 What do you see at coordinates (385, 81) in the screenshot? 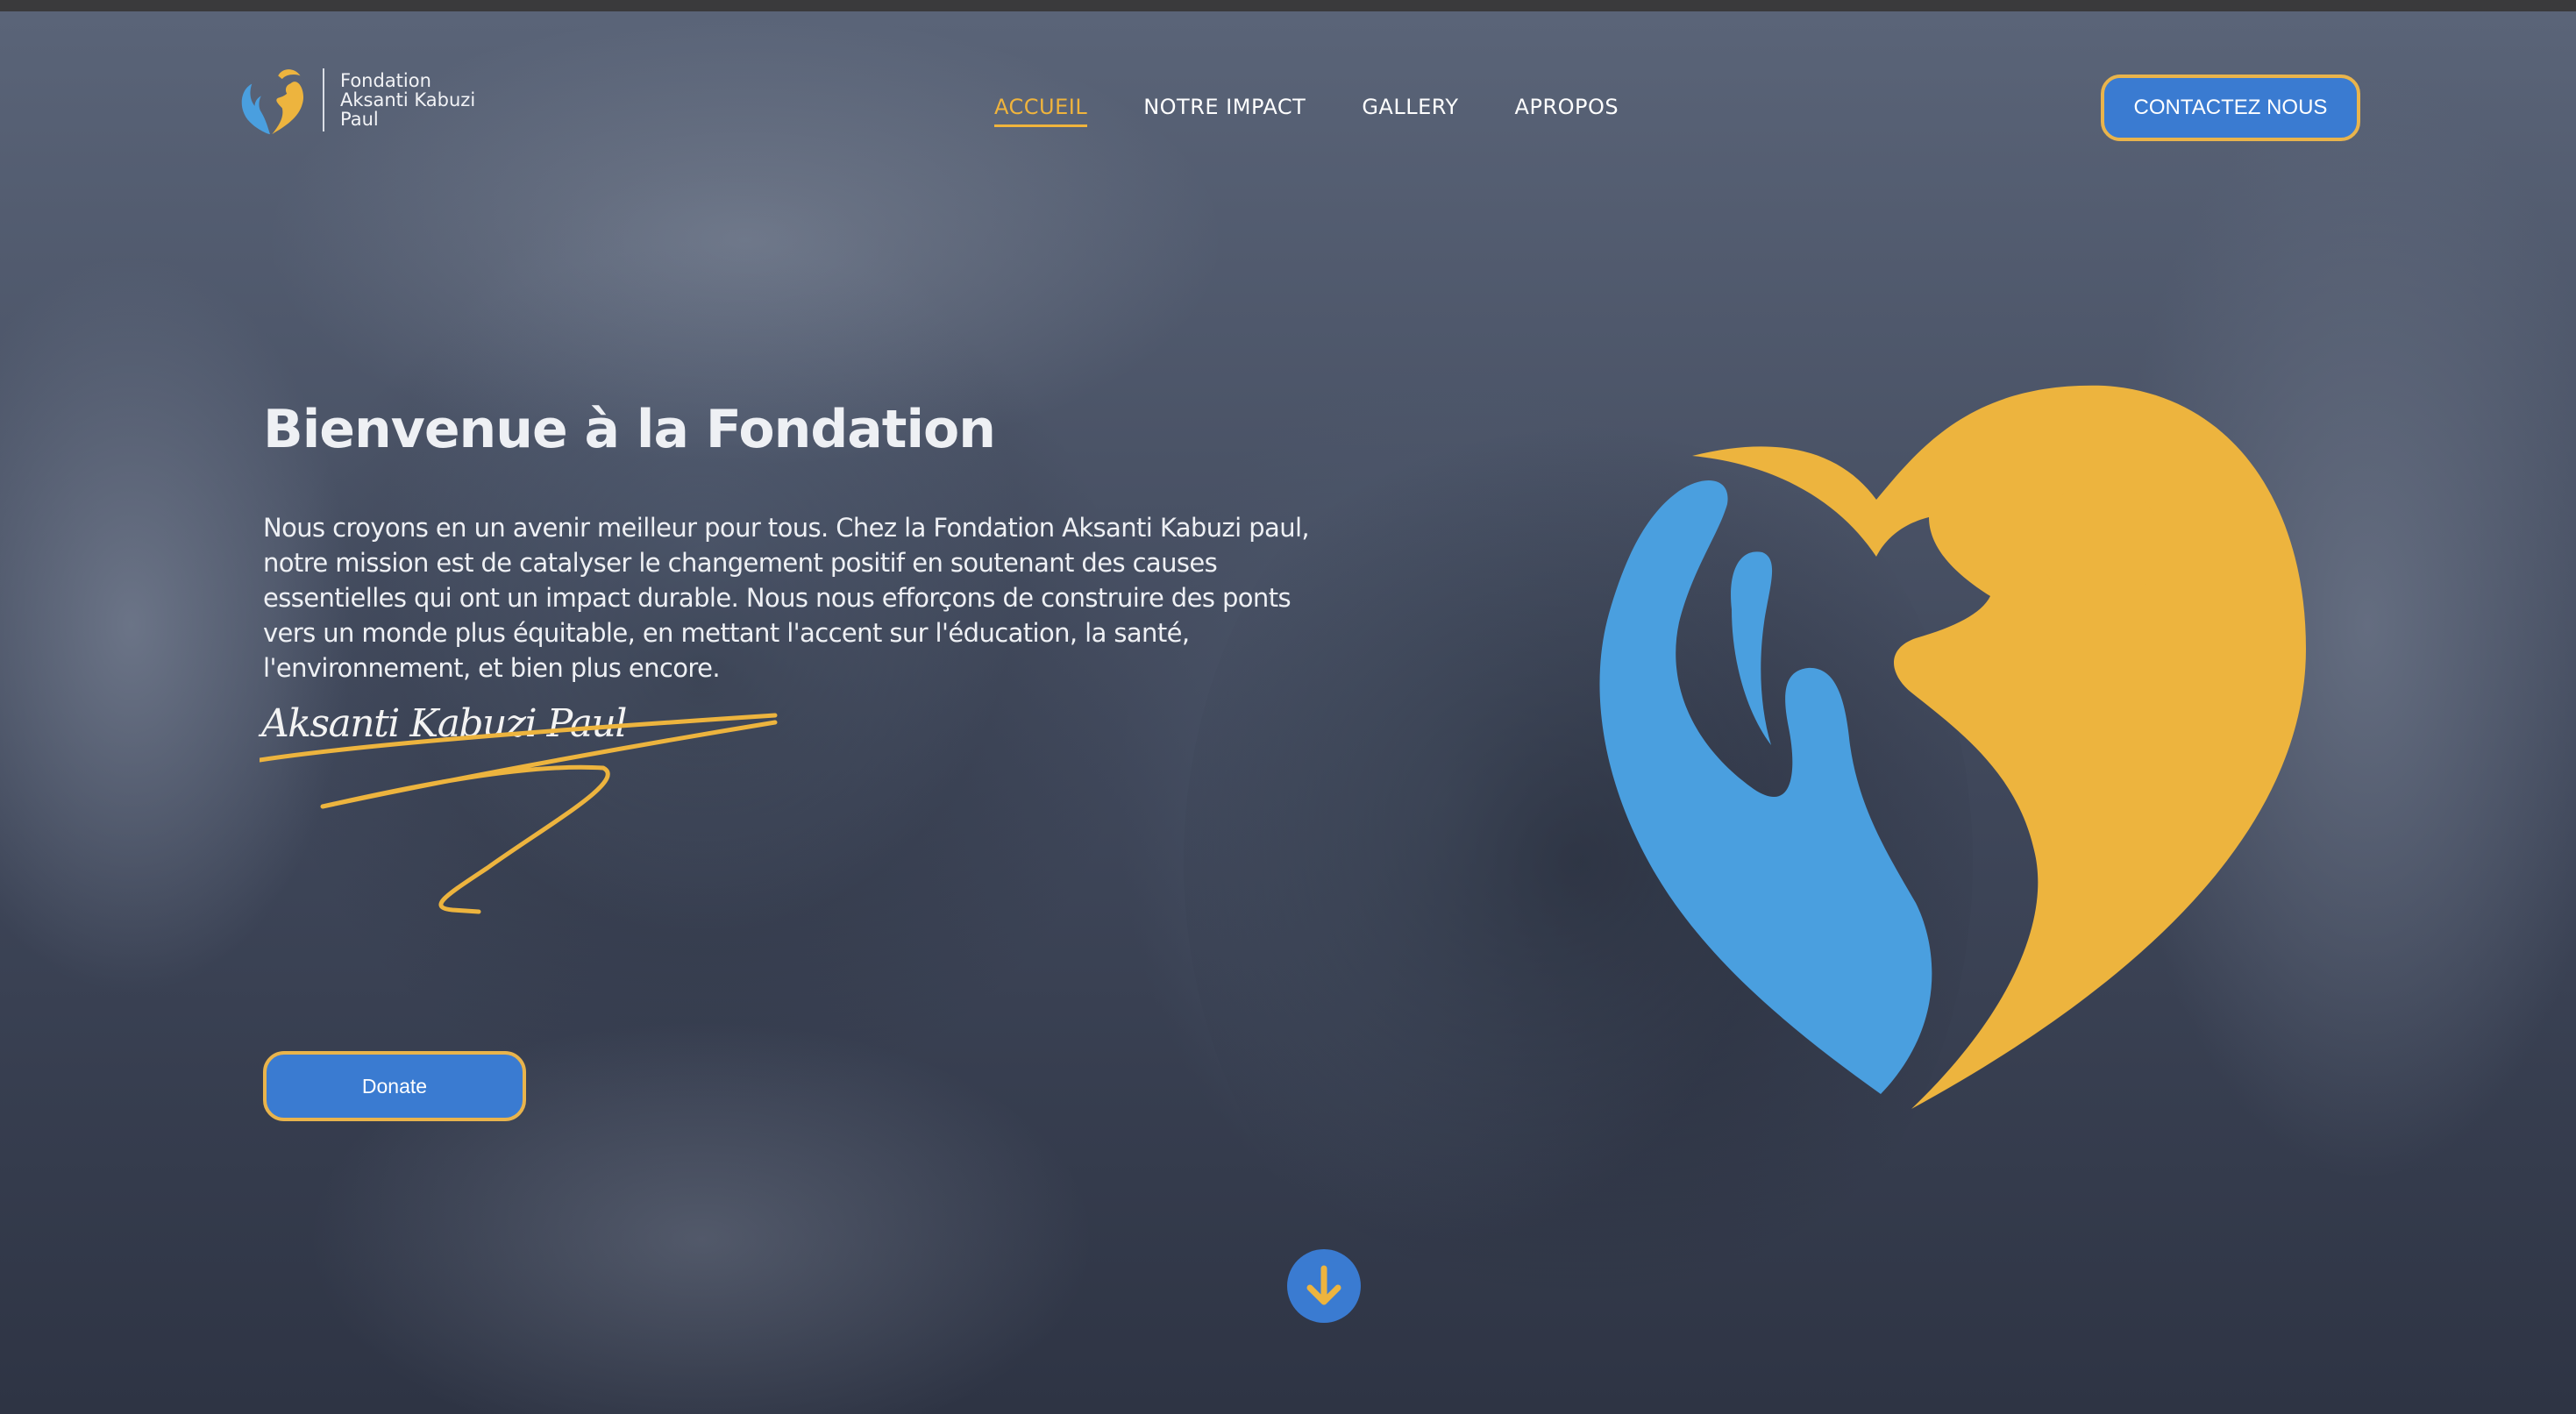
I see `brand-name-line: Fondation` at bounding box center [385, 81].